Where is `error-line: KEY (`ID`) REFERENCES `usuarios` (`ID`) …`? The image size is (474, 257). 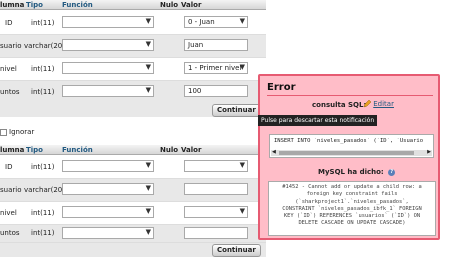 error-line: KEY (`ID`) REFERENCES `usuarios` (`ID`) … is located at coordinates (352, 216).